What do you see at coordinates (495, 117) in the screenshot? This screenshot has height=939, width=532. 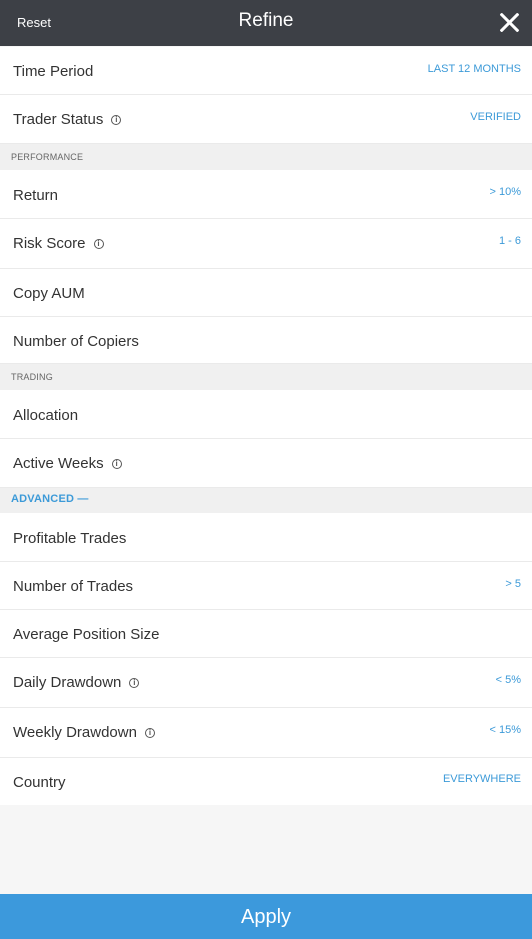 I see `filter-value: VERIFIED` at bounding box center [495, 117].